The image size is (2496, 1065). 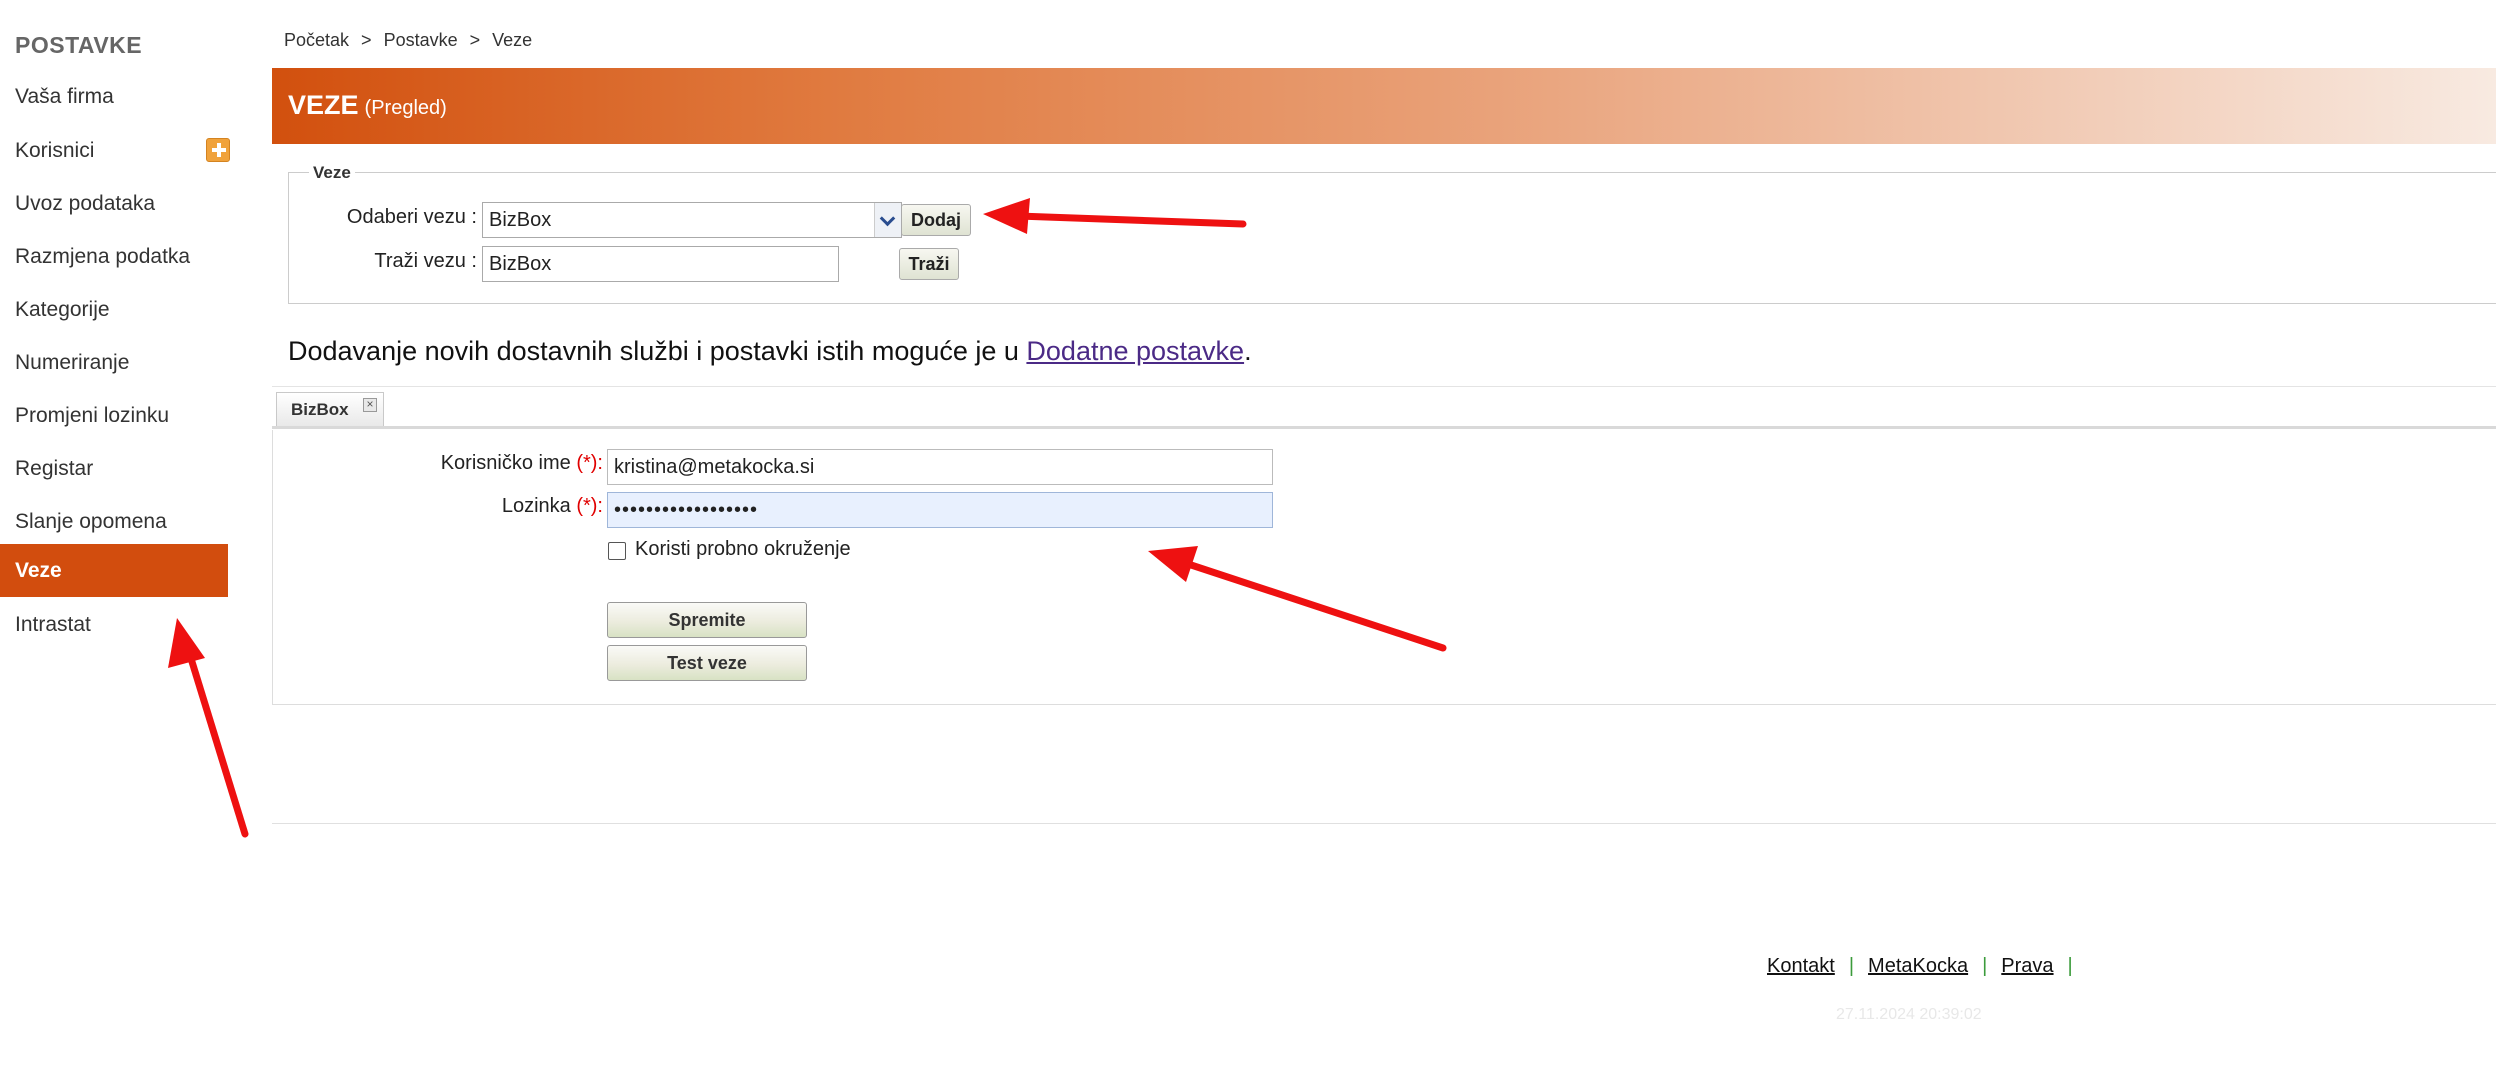 What do you see at coordinates (114, 309) in the screenshot?
I see `sidebar-item-kategorije: Kategorije` at bounding box center [114, 309].